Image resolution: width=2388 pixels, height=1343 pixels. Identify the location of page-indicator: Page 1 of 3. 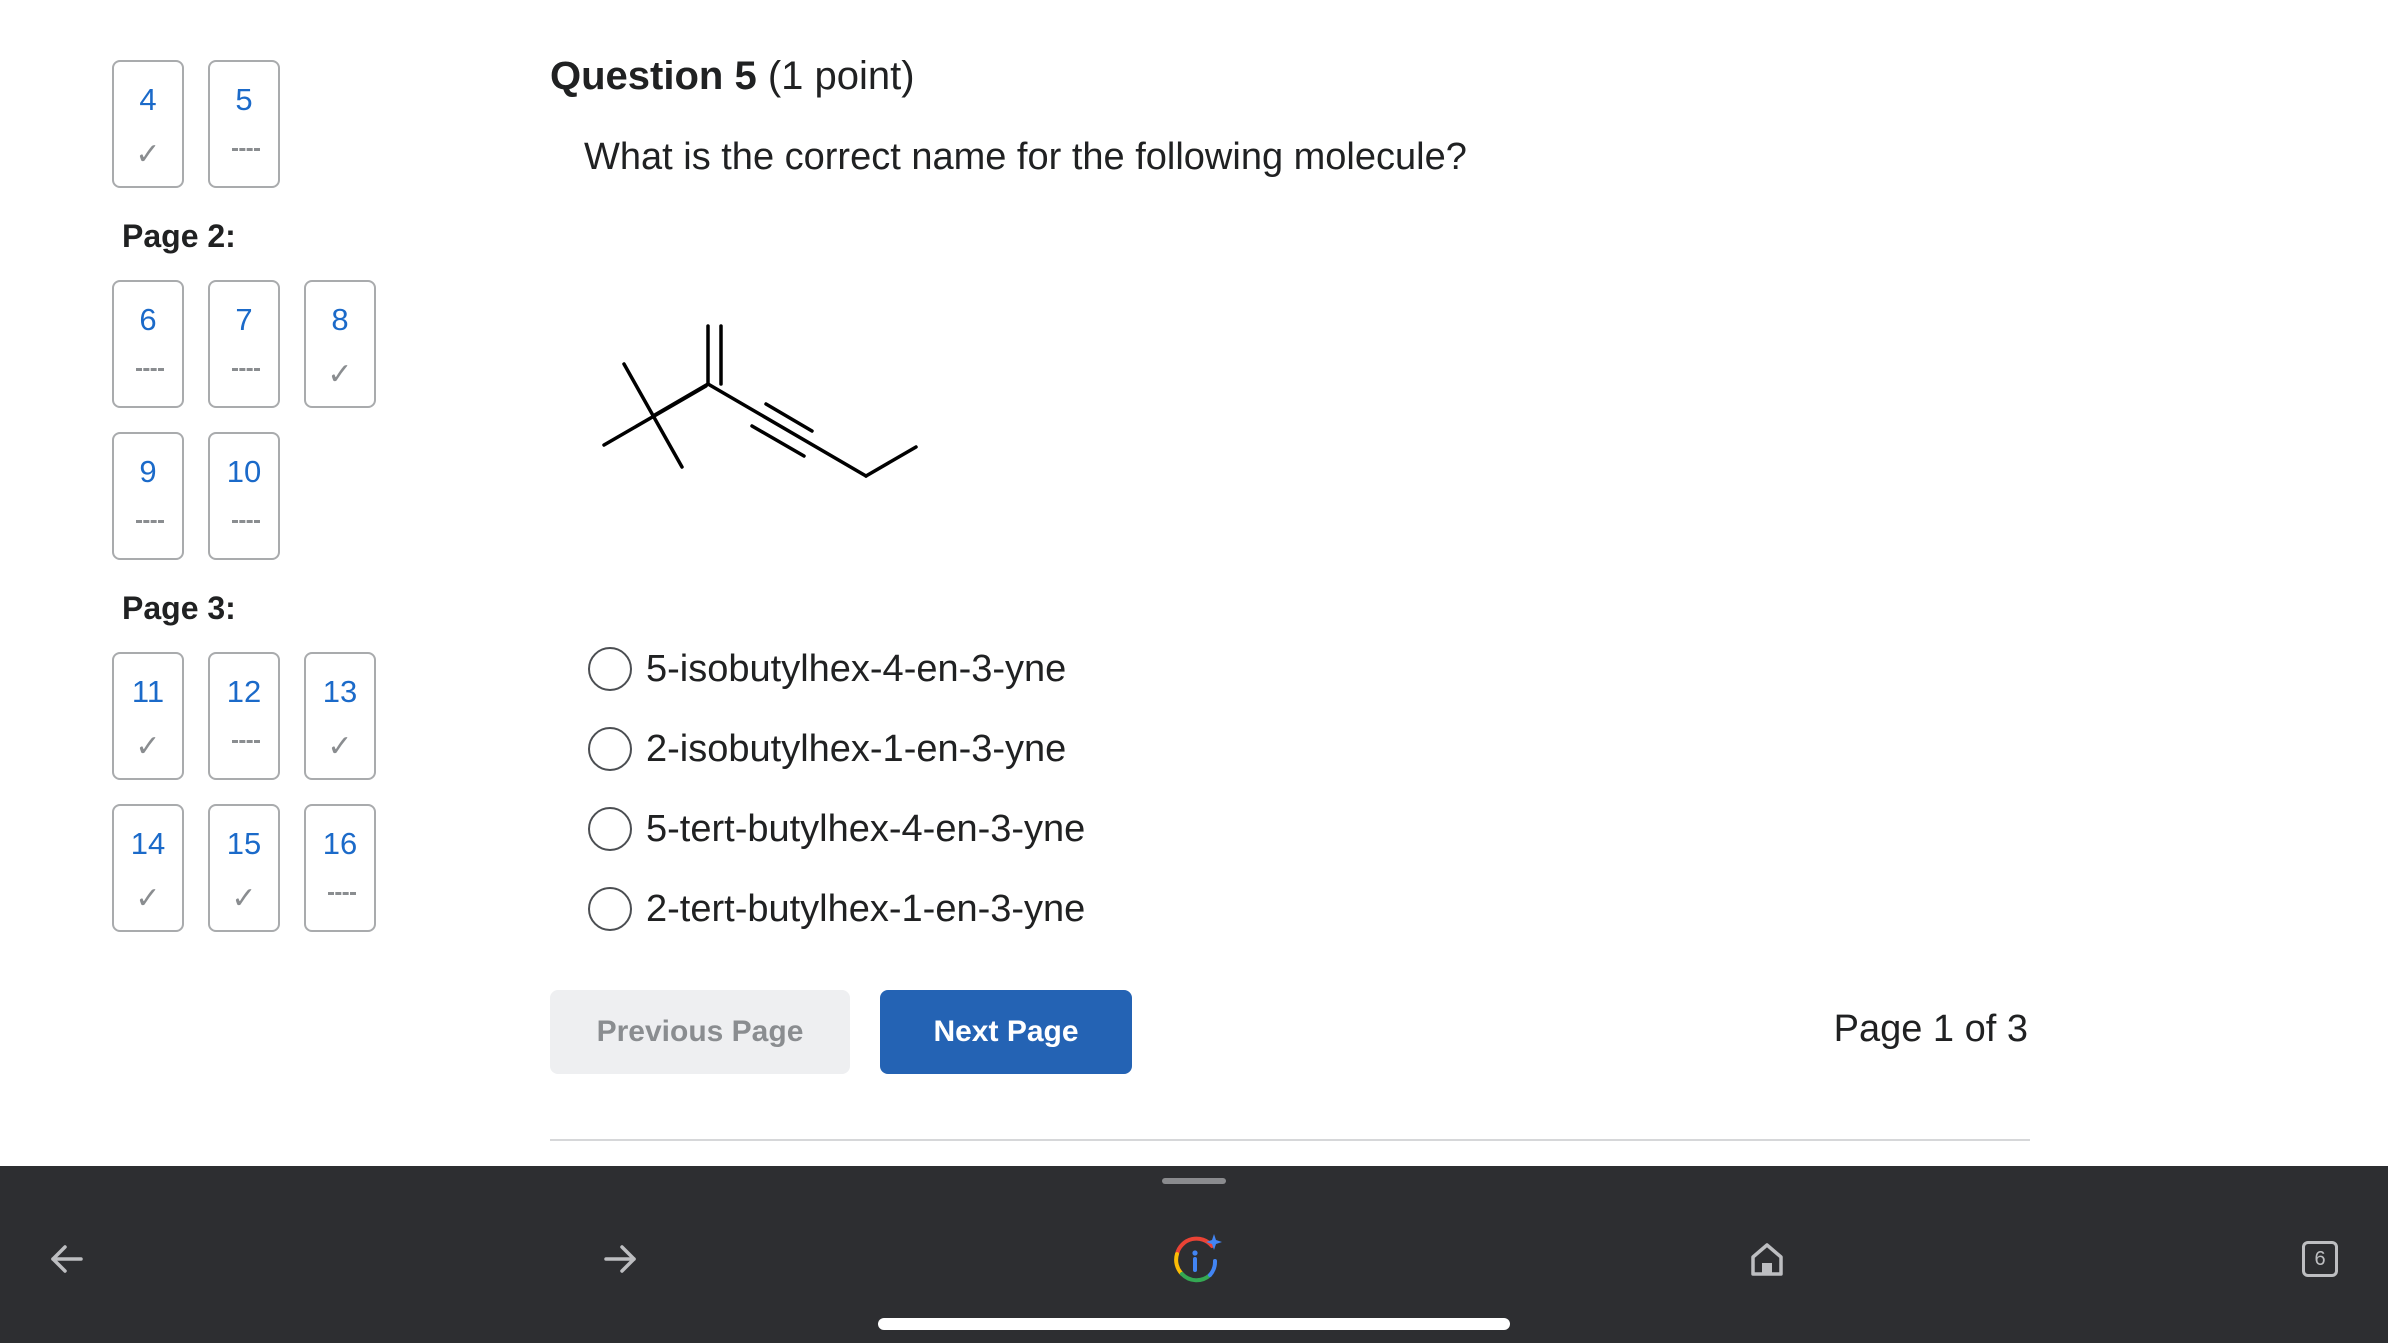
(1930, 1029).